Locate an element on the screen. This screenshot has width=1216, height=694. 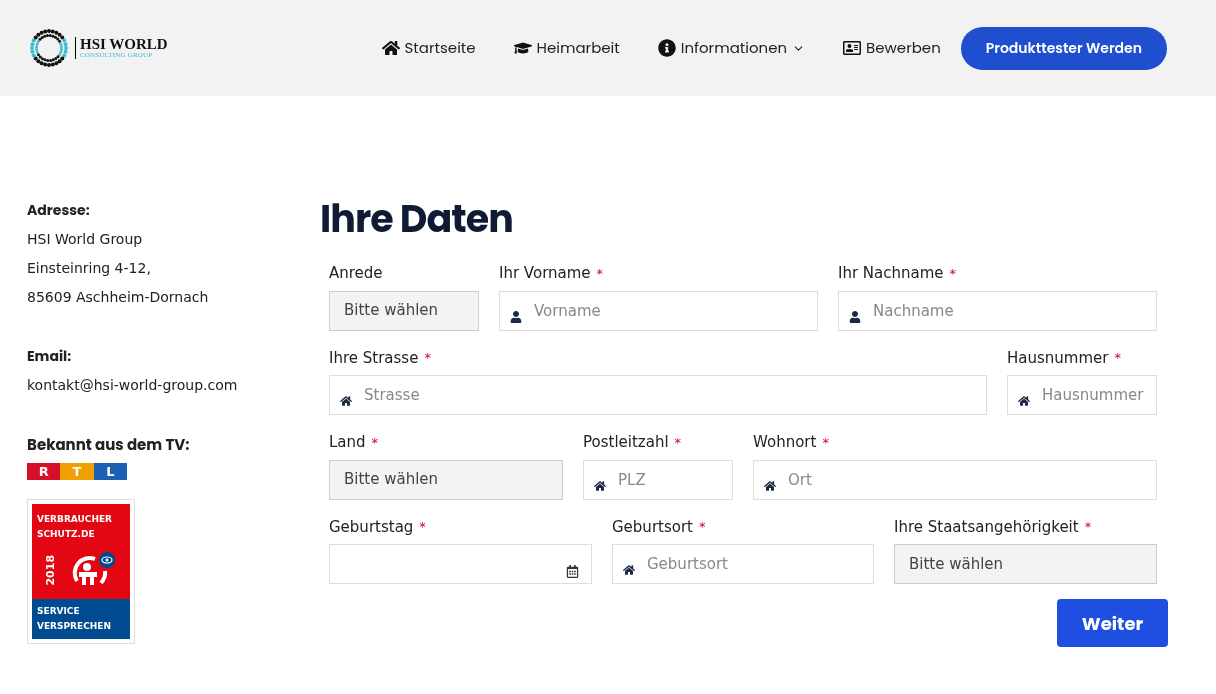
seal-text: SCHUTZ.DE is located at coordinates (66, 534).